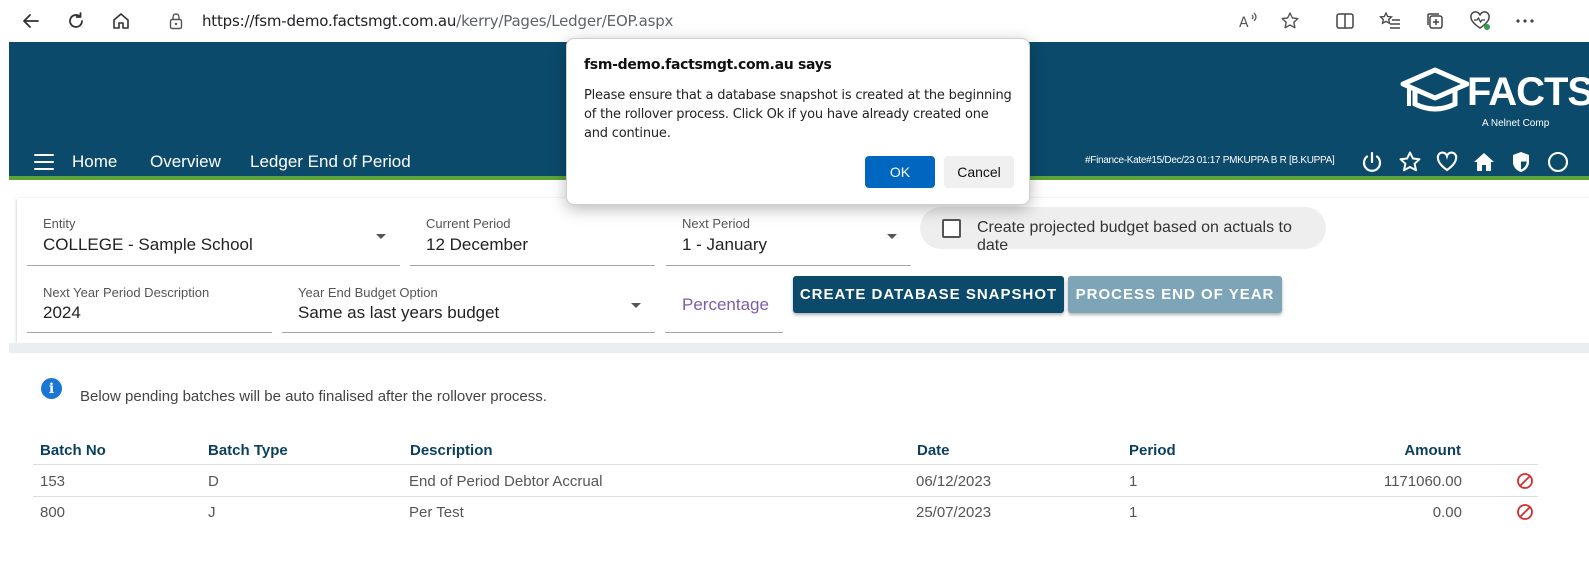 Image resolution: width=1589 pixels, height=580 pixels. Describe the element at coordinates (788, 233) in the screenshot. I see `next-period-select: Next Period 1 - January` at that location.